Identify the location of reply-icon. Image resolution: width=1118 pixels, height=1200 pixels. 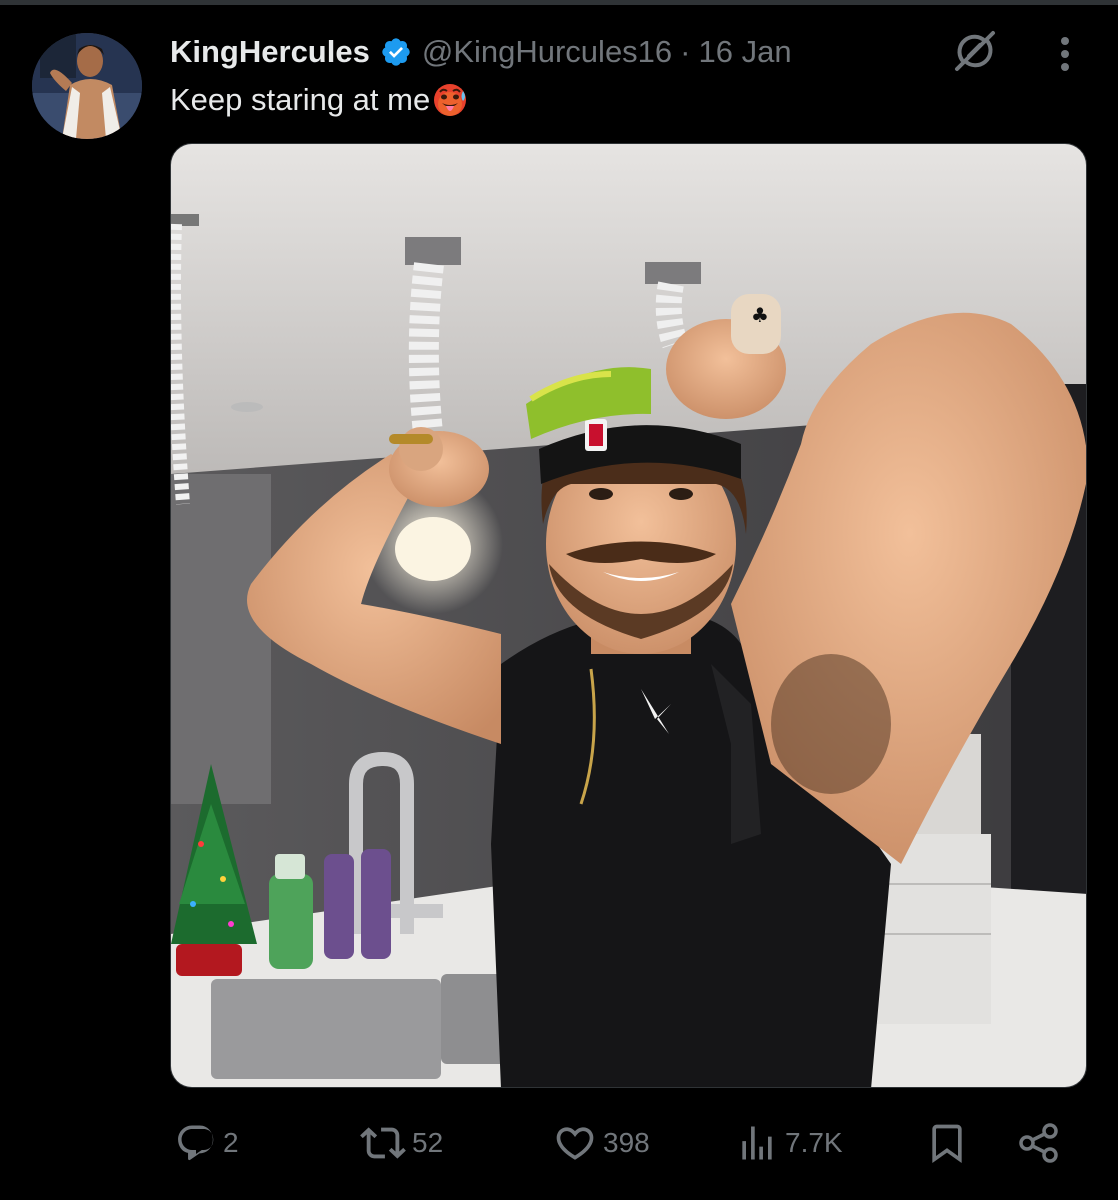
(196, 1143).